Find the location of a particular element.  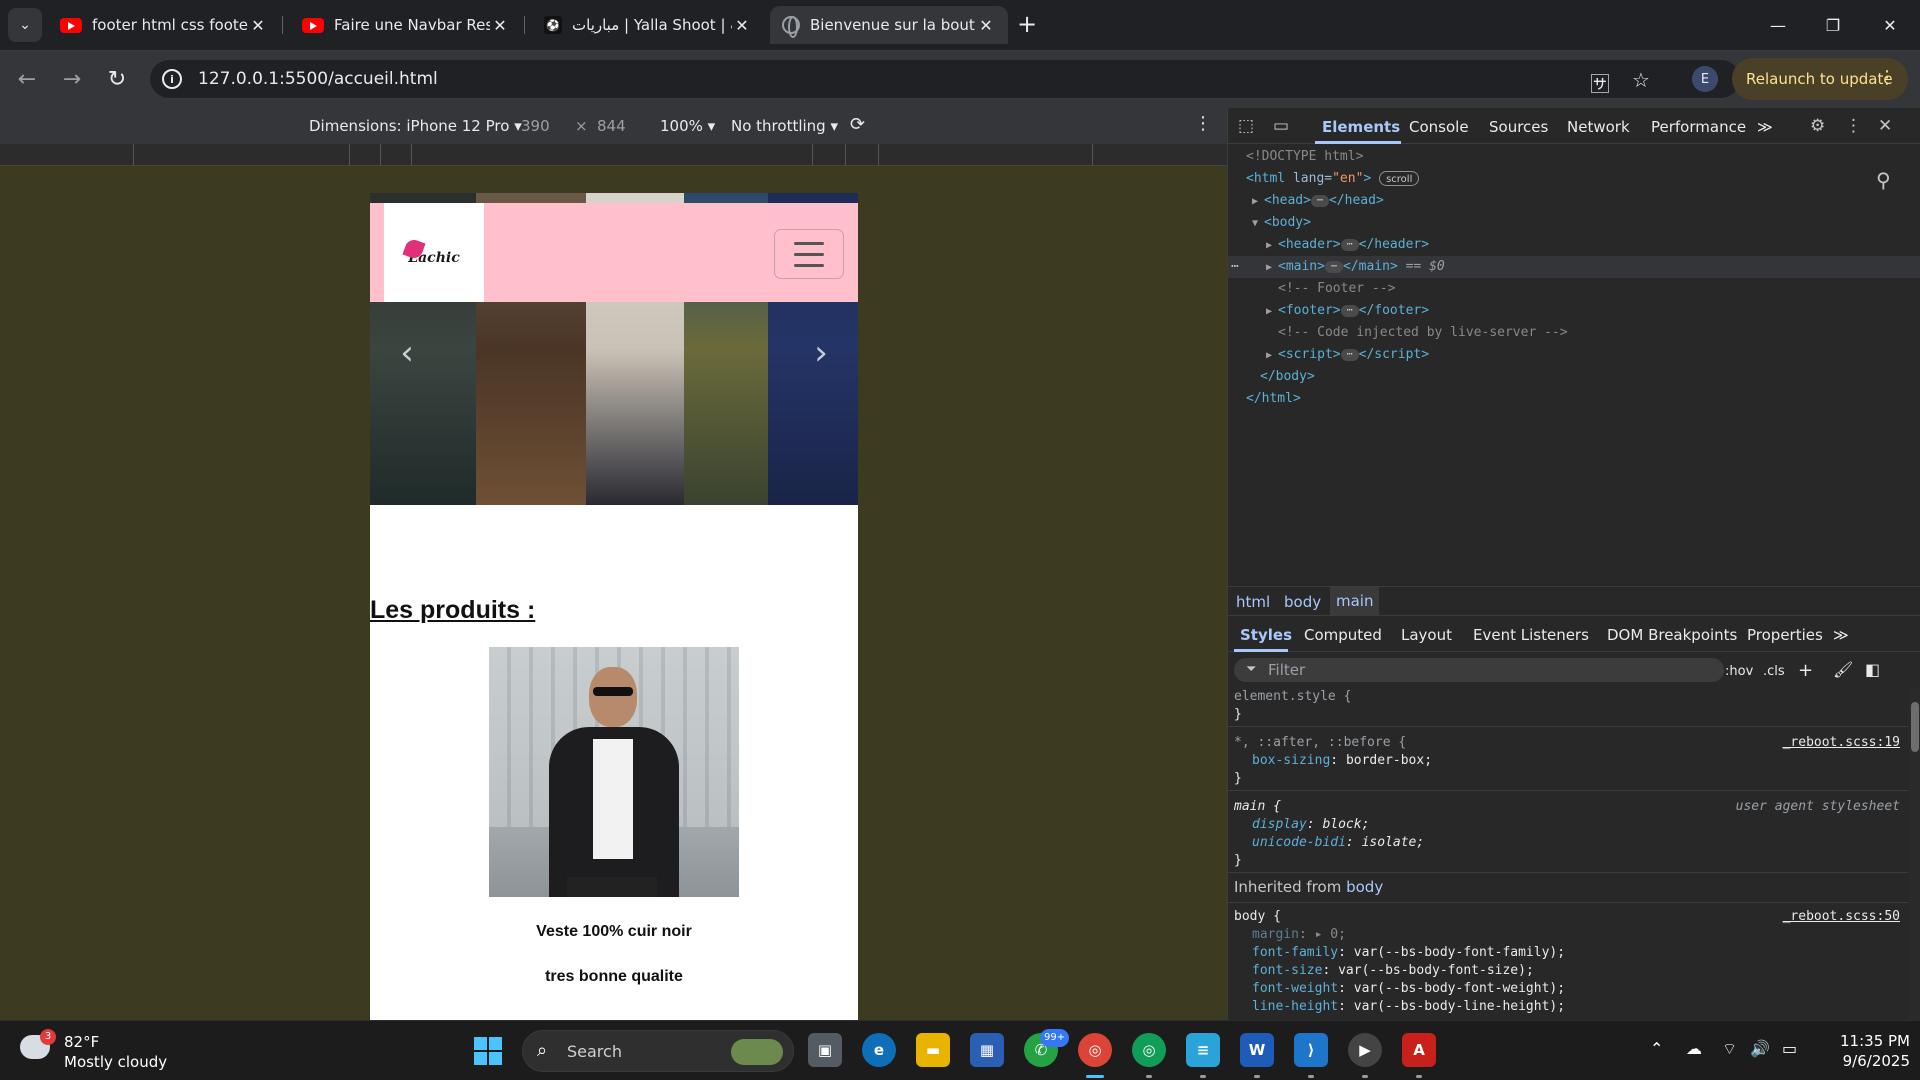

file-explorer-icon: ▬ is located at coordinates (933, 1050).